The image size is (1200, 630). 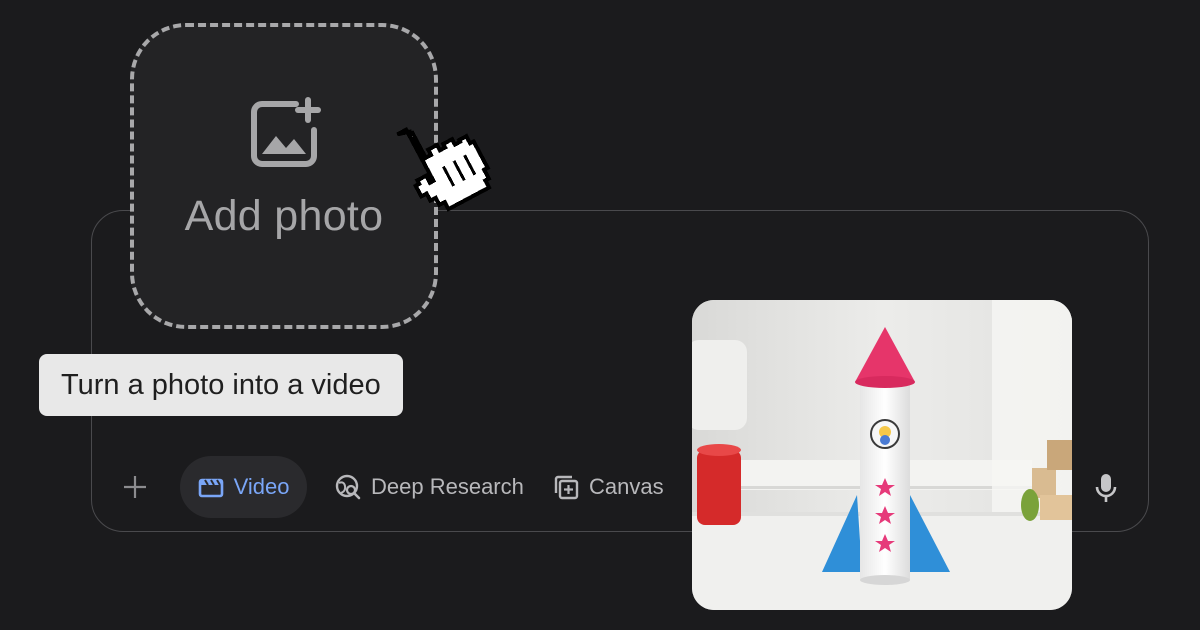 I want to click on tooltip-text: Turn a photo into a video, so click(x=221, y=384).